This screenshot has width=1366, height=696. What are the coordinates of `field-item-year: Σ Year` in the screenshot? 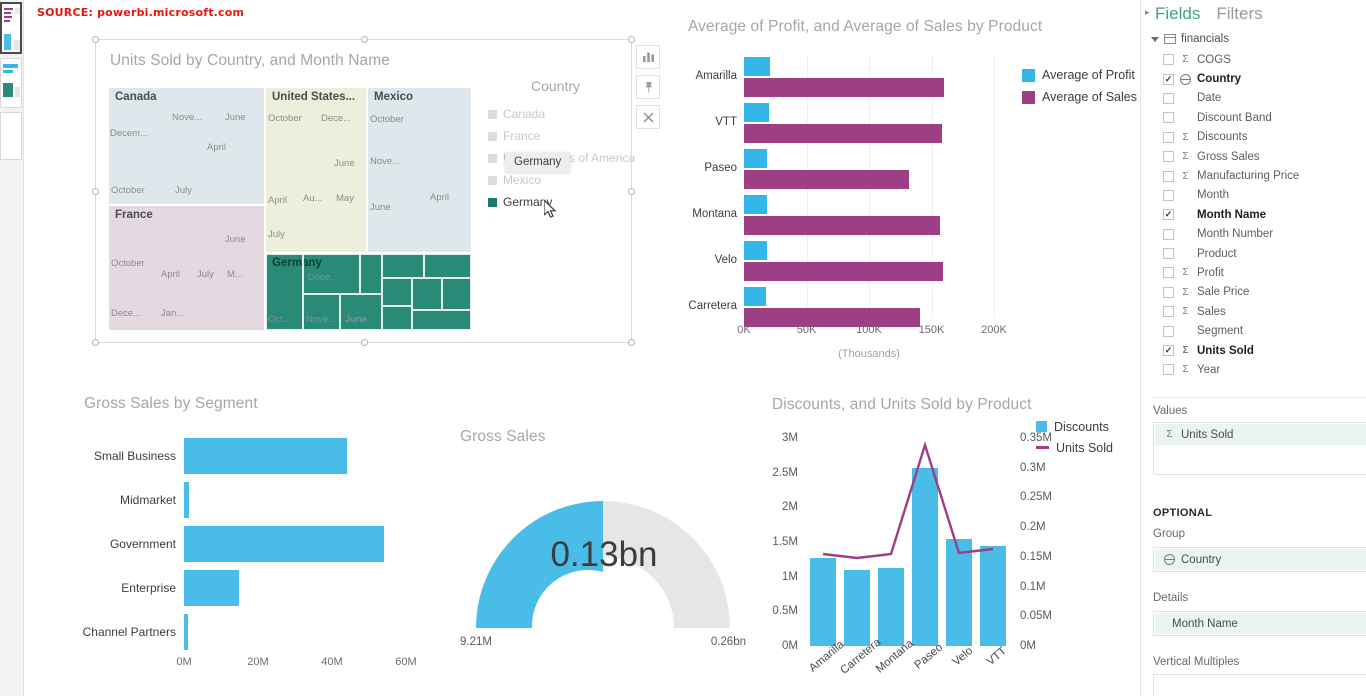 It's located at (1262, 369).